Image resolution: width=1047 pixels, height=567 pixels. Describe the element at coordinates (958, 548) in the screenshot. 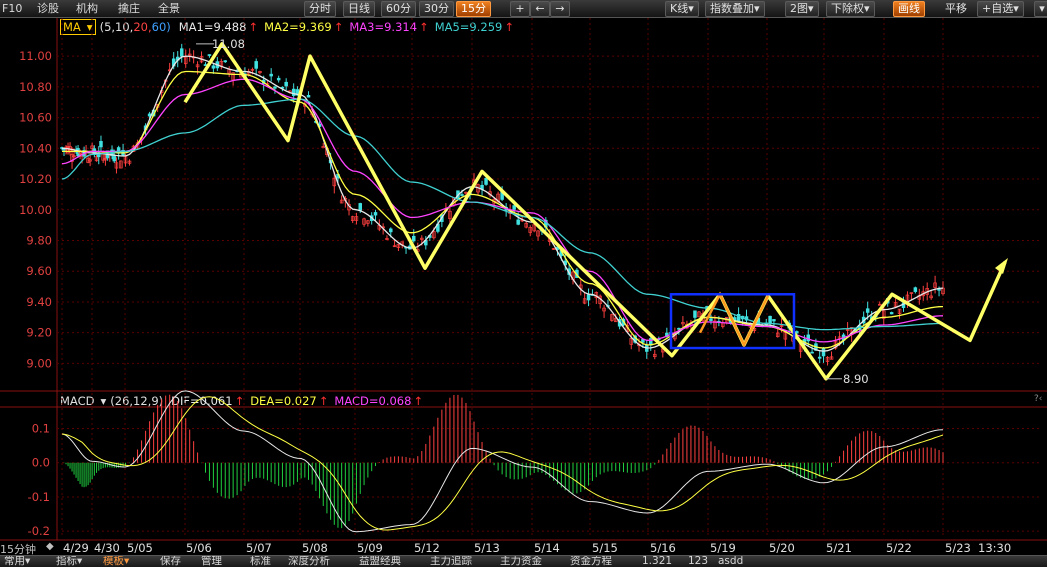

I see `date-label: 5/23` at that location.